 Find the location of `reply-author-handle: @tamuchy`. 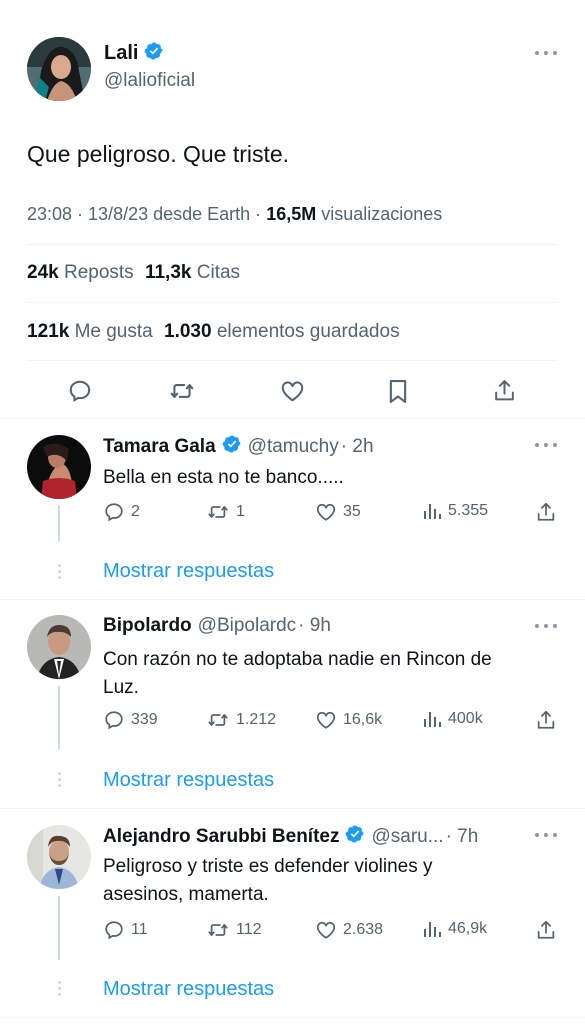

reply-author-handle: @tamuchy is located at coordinates (293, 447).